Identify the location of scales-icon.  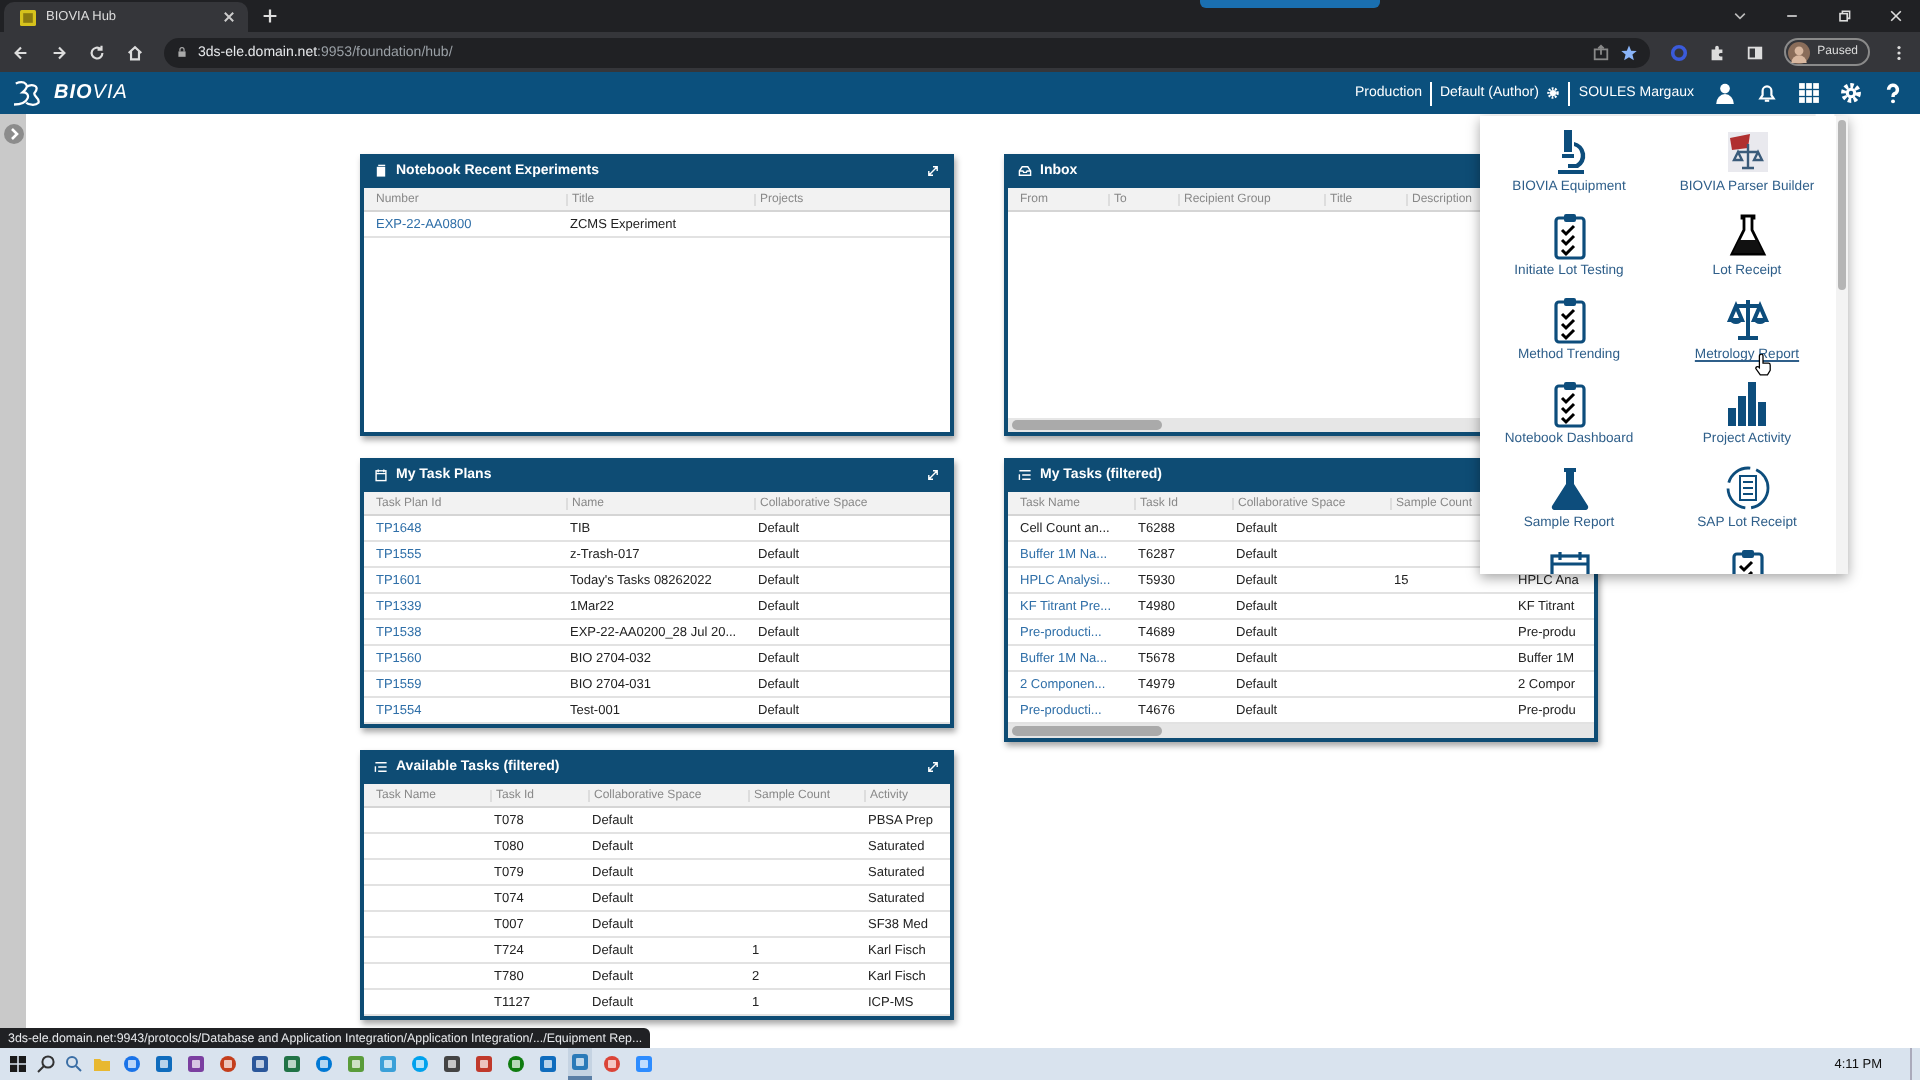
(1747, 320).